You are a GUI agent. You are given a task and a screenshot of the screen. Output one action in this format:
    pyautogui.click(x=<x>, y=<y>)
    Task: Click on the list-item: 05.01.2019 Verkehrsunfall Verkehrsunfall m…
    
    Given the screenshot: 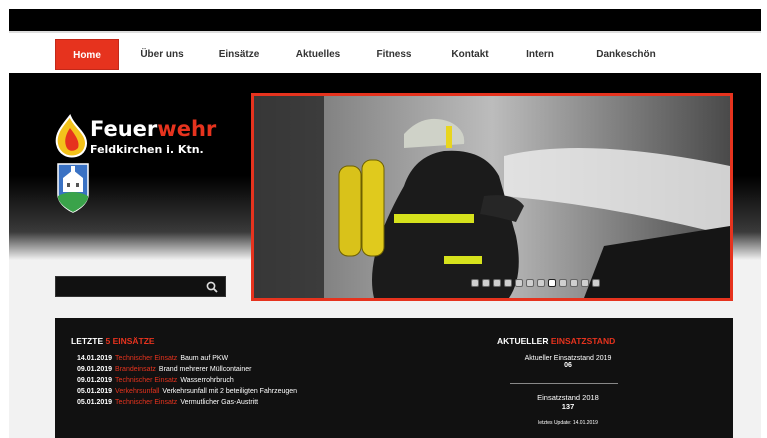 What is the action you would take?
    pyautogui.click(x=187, y=391)
    